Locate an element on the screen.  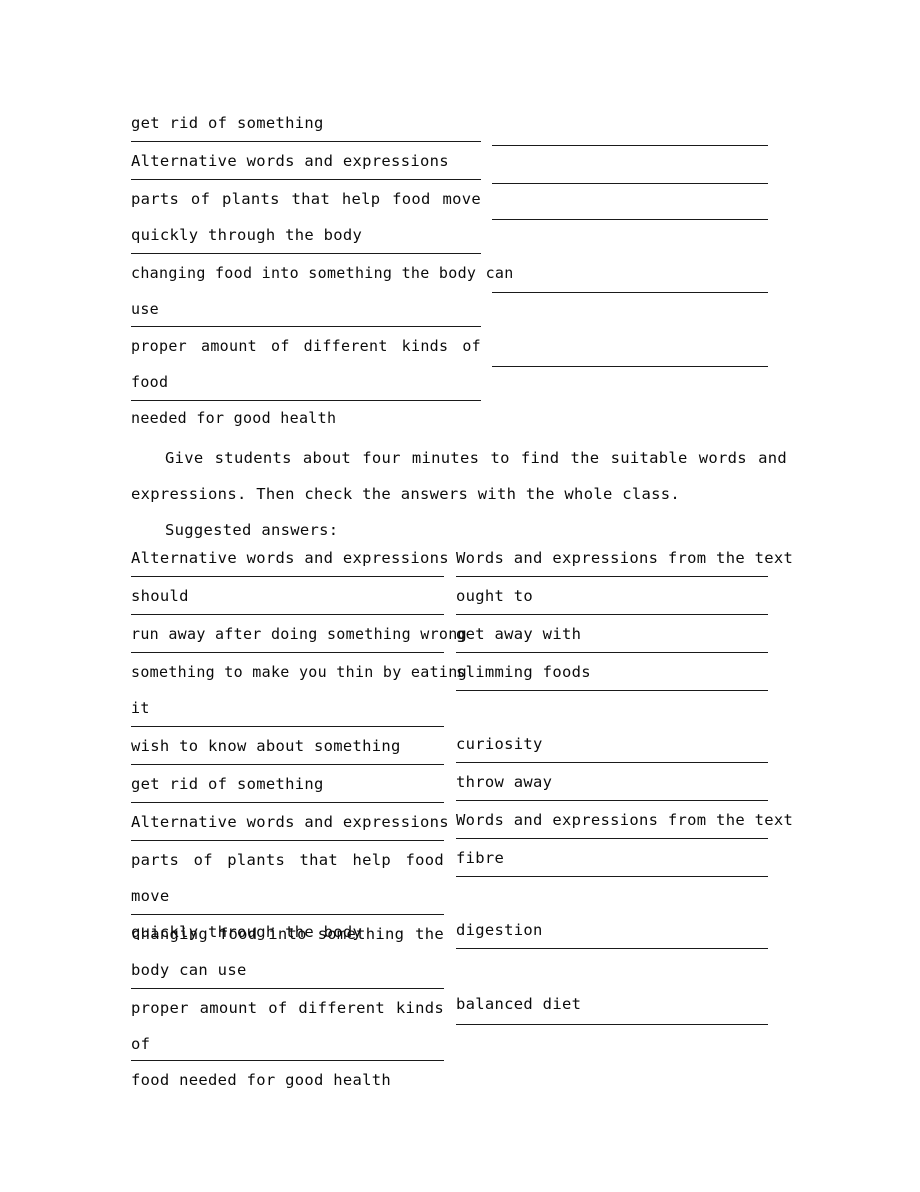
cell-text: curiosity is located at coordinates (499, 744).